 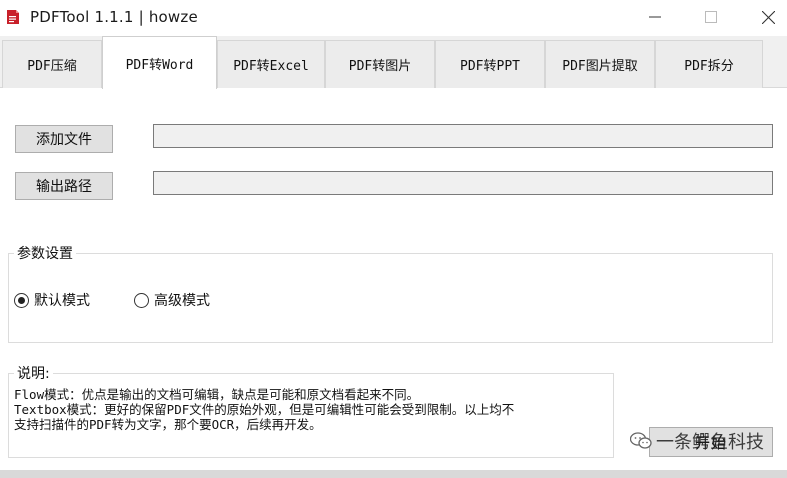 I want to click on description-group-title: 说明:, so click(x=33, y=373).